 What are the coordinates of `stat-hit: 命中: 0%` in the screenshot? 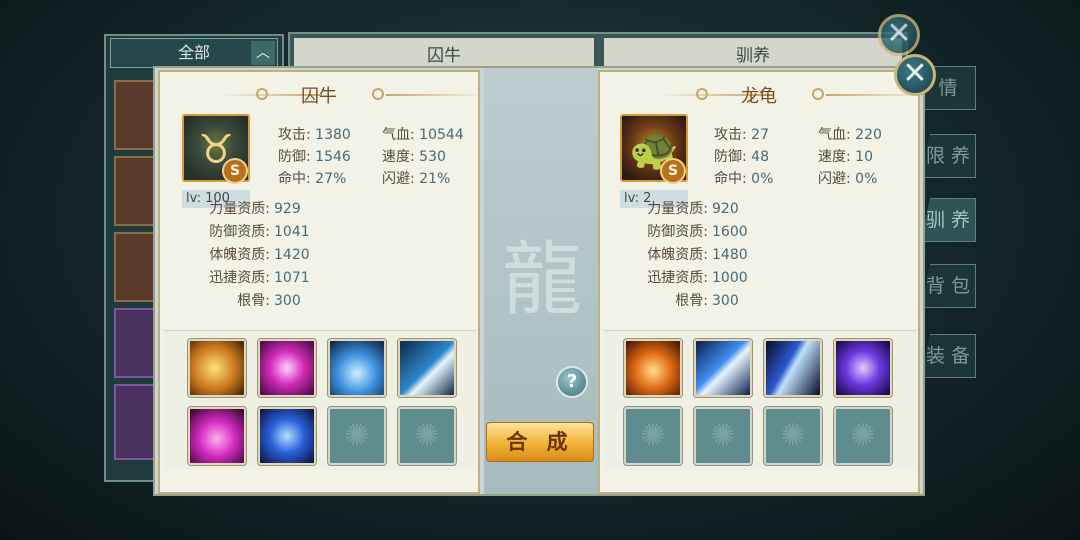 It's located at (744, 179).